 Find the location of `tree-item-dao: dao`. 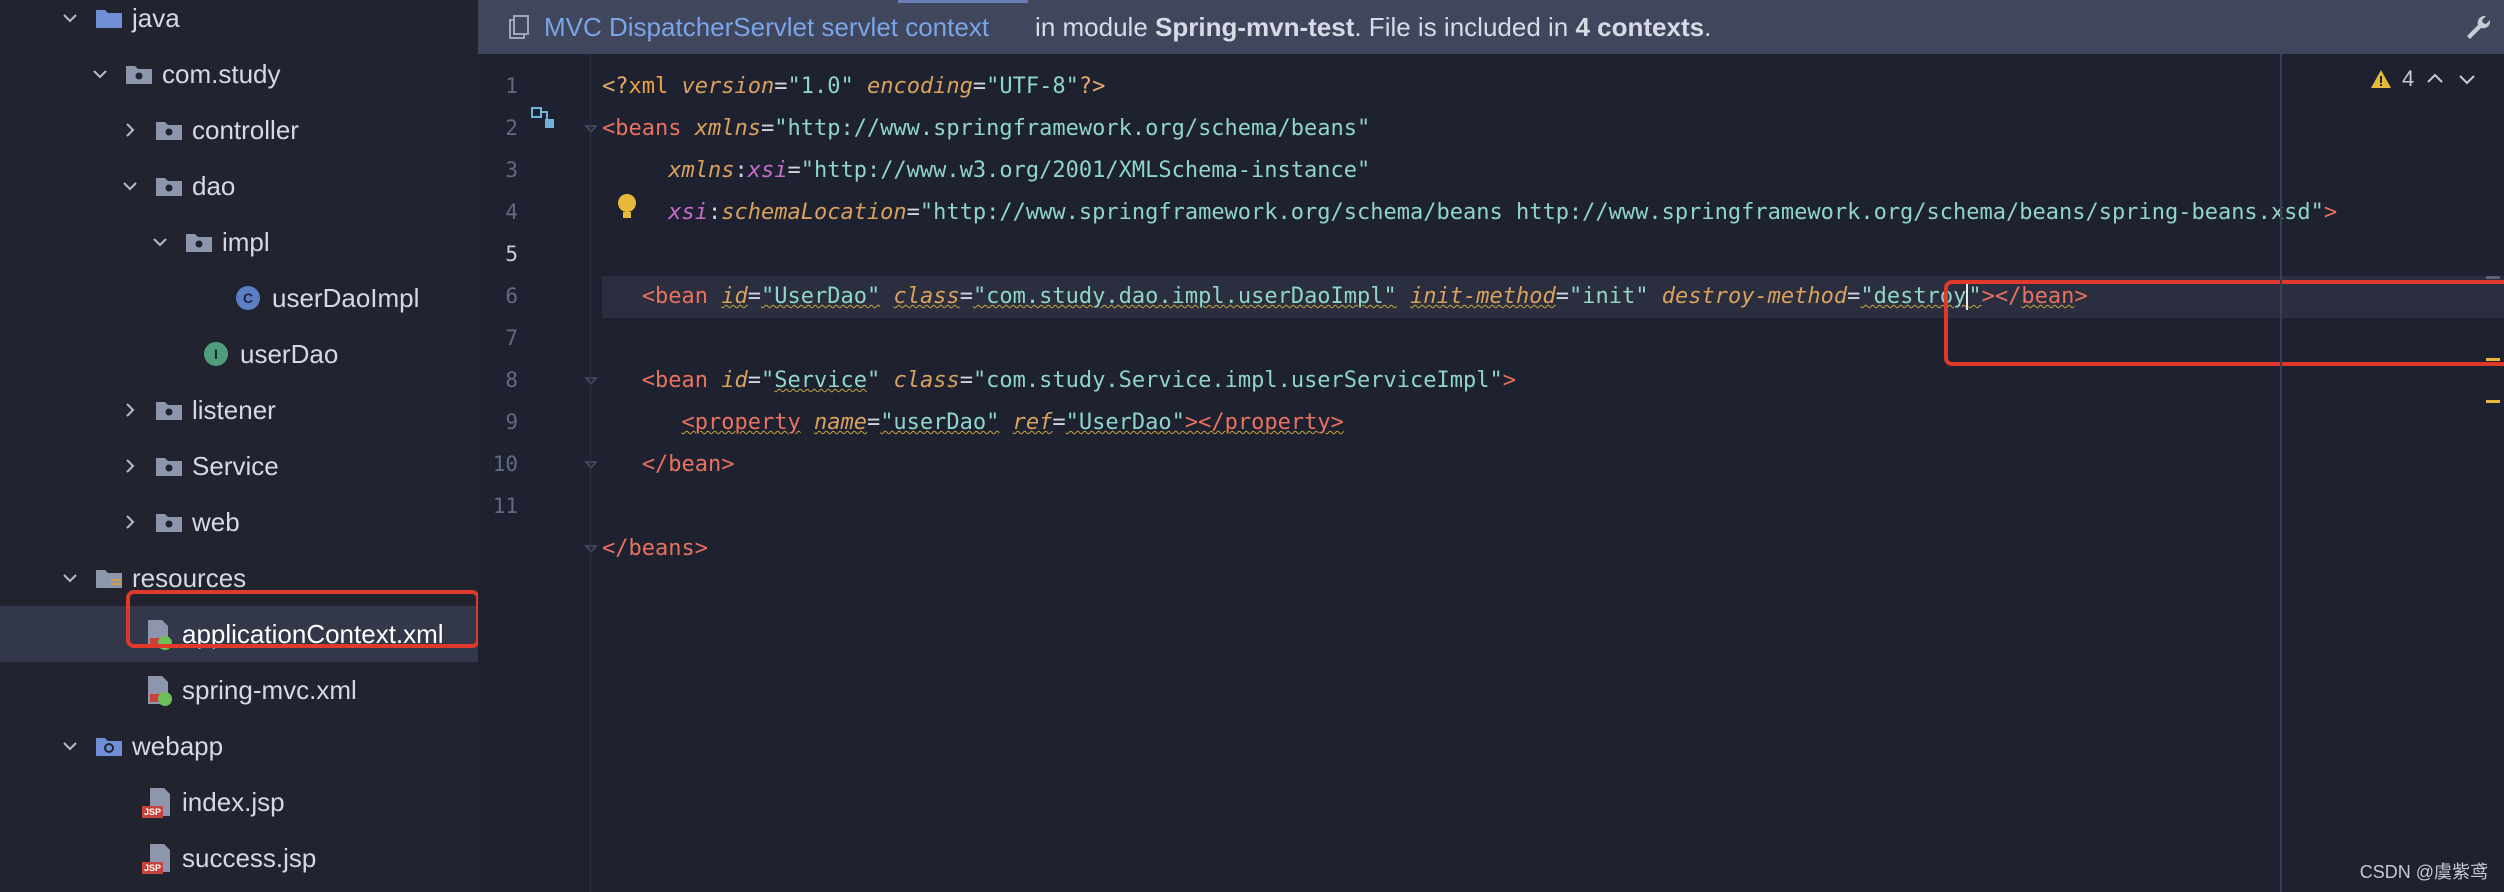

tree-item-dao: dao is located at coordinates (239, 186).